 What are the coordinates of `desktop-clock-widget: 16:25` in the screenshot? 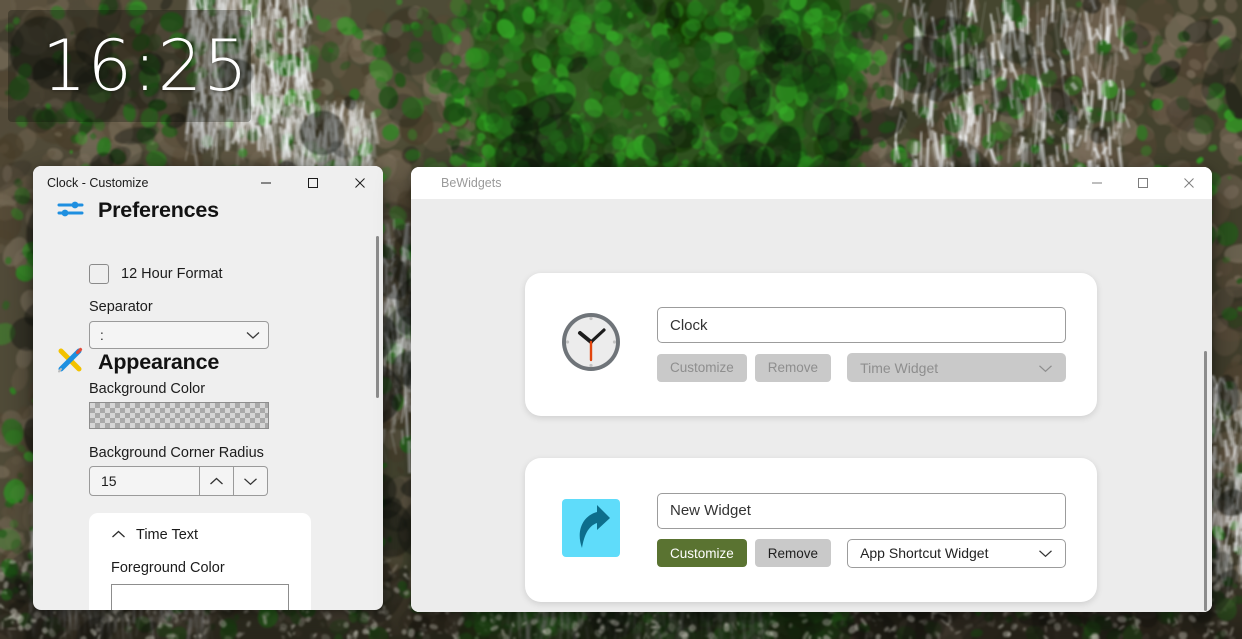 It's located at (129, 66).